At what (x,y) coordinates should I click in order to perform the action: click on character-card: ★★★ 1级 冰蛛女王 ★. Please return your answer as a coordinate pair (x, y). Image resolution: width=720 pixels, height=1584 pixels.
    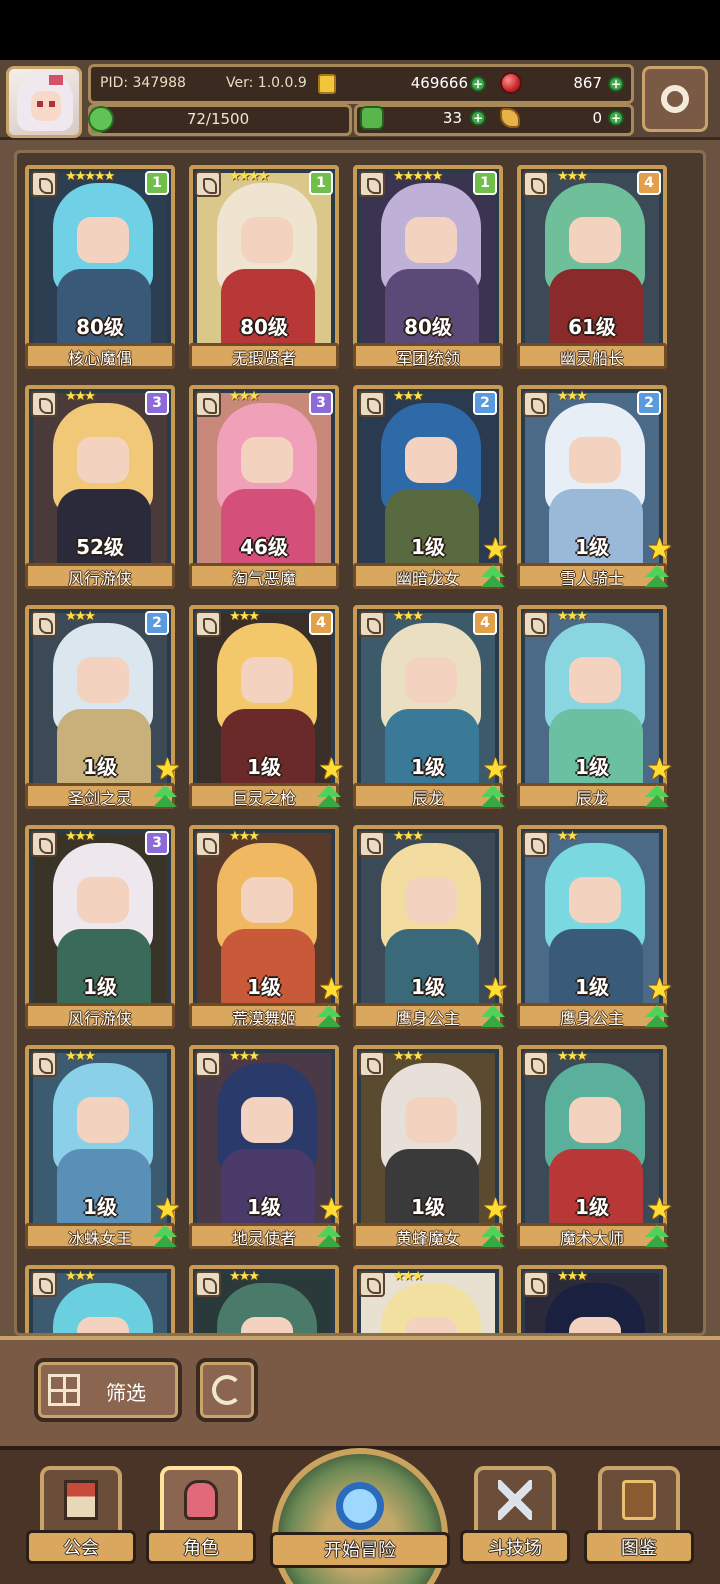
    Looking at the image, I should click on (103, 1148).